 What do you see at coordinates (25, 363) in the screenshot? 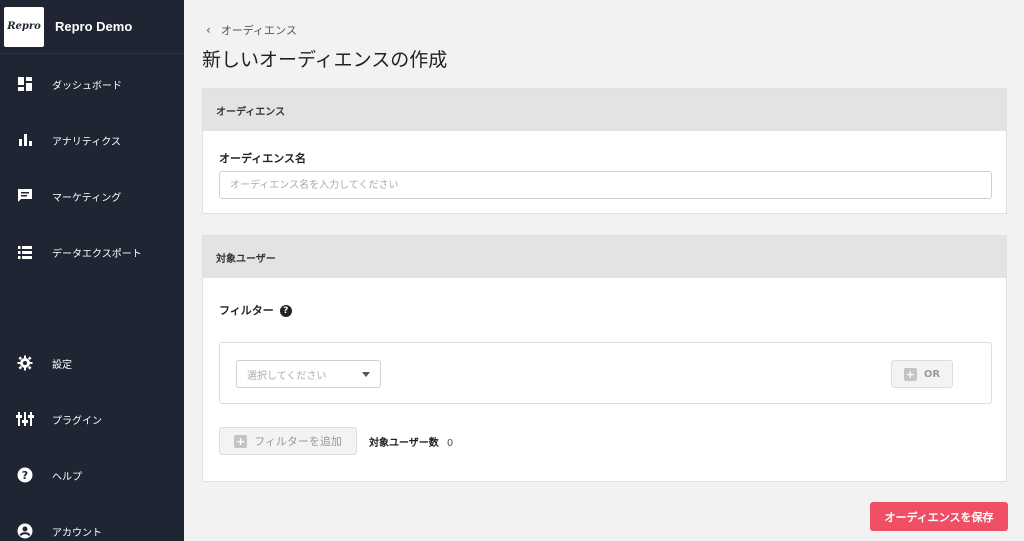
I see `gear-icon` at bounding box center [25, 363].